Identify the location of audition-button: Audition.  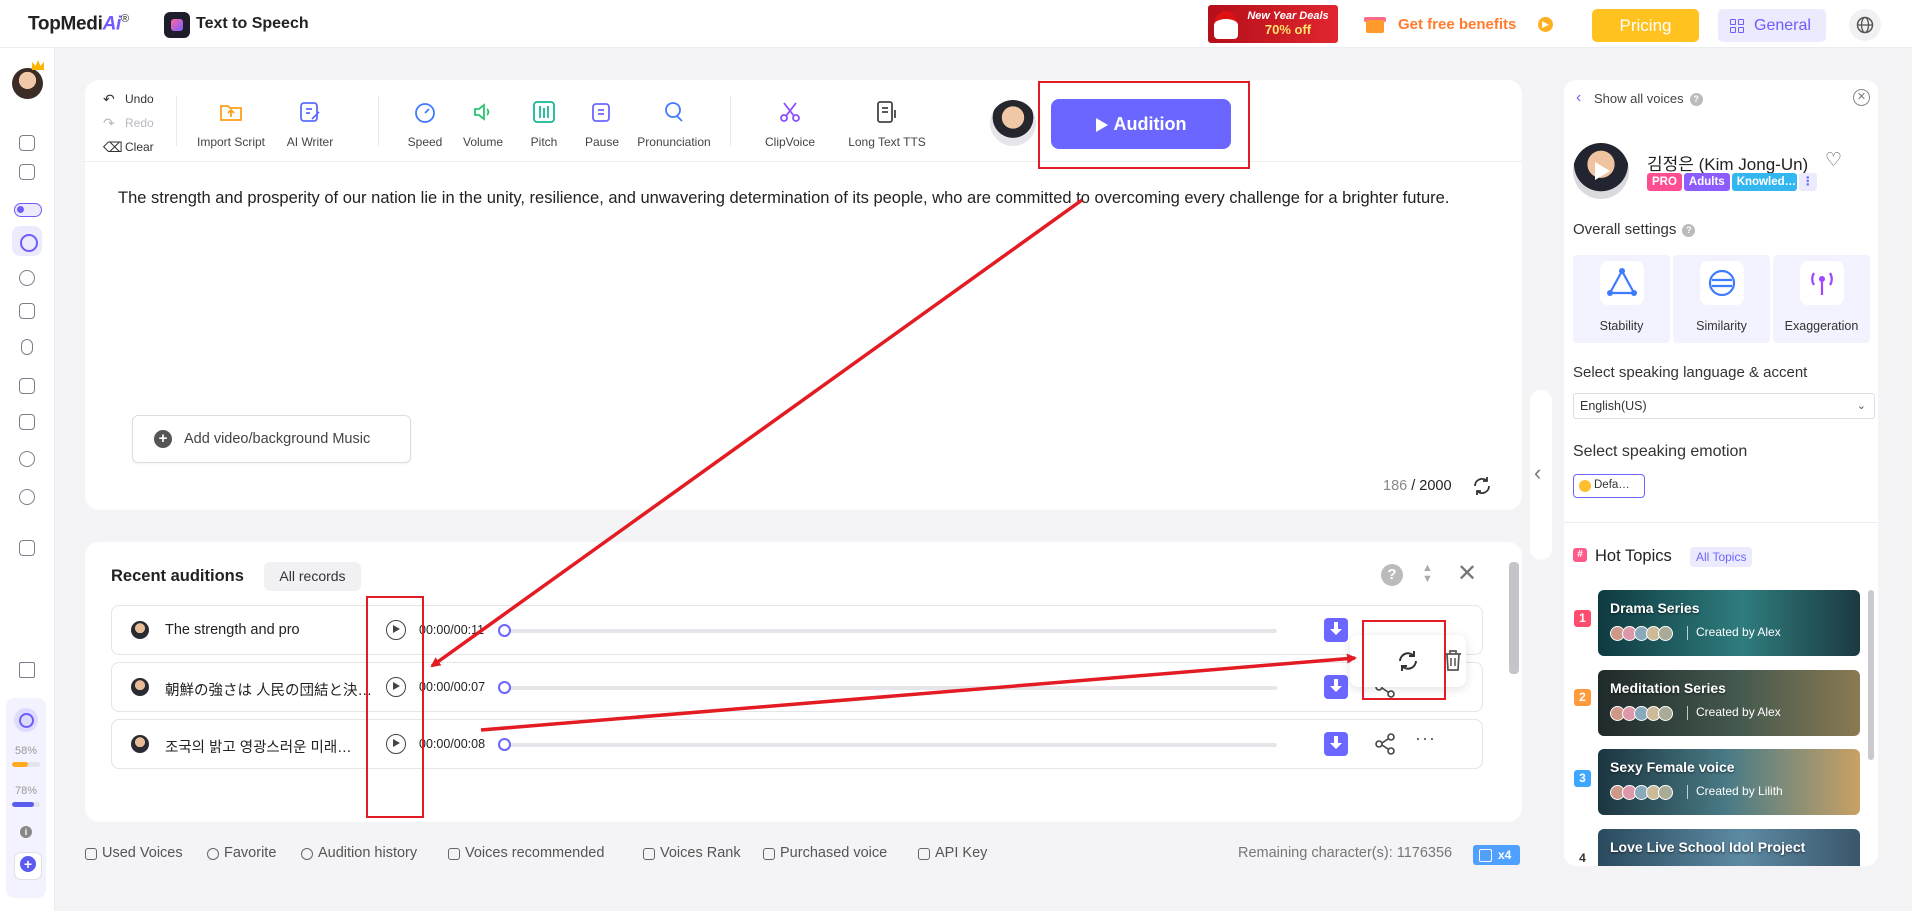
(1141, 124).